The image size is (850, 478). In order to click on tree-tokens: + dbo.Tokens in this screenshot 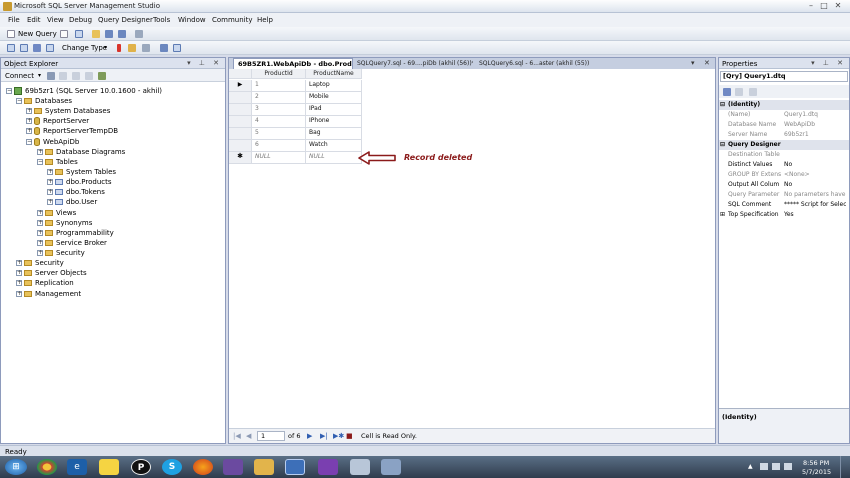, I will do `click(76, 192)`.